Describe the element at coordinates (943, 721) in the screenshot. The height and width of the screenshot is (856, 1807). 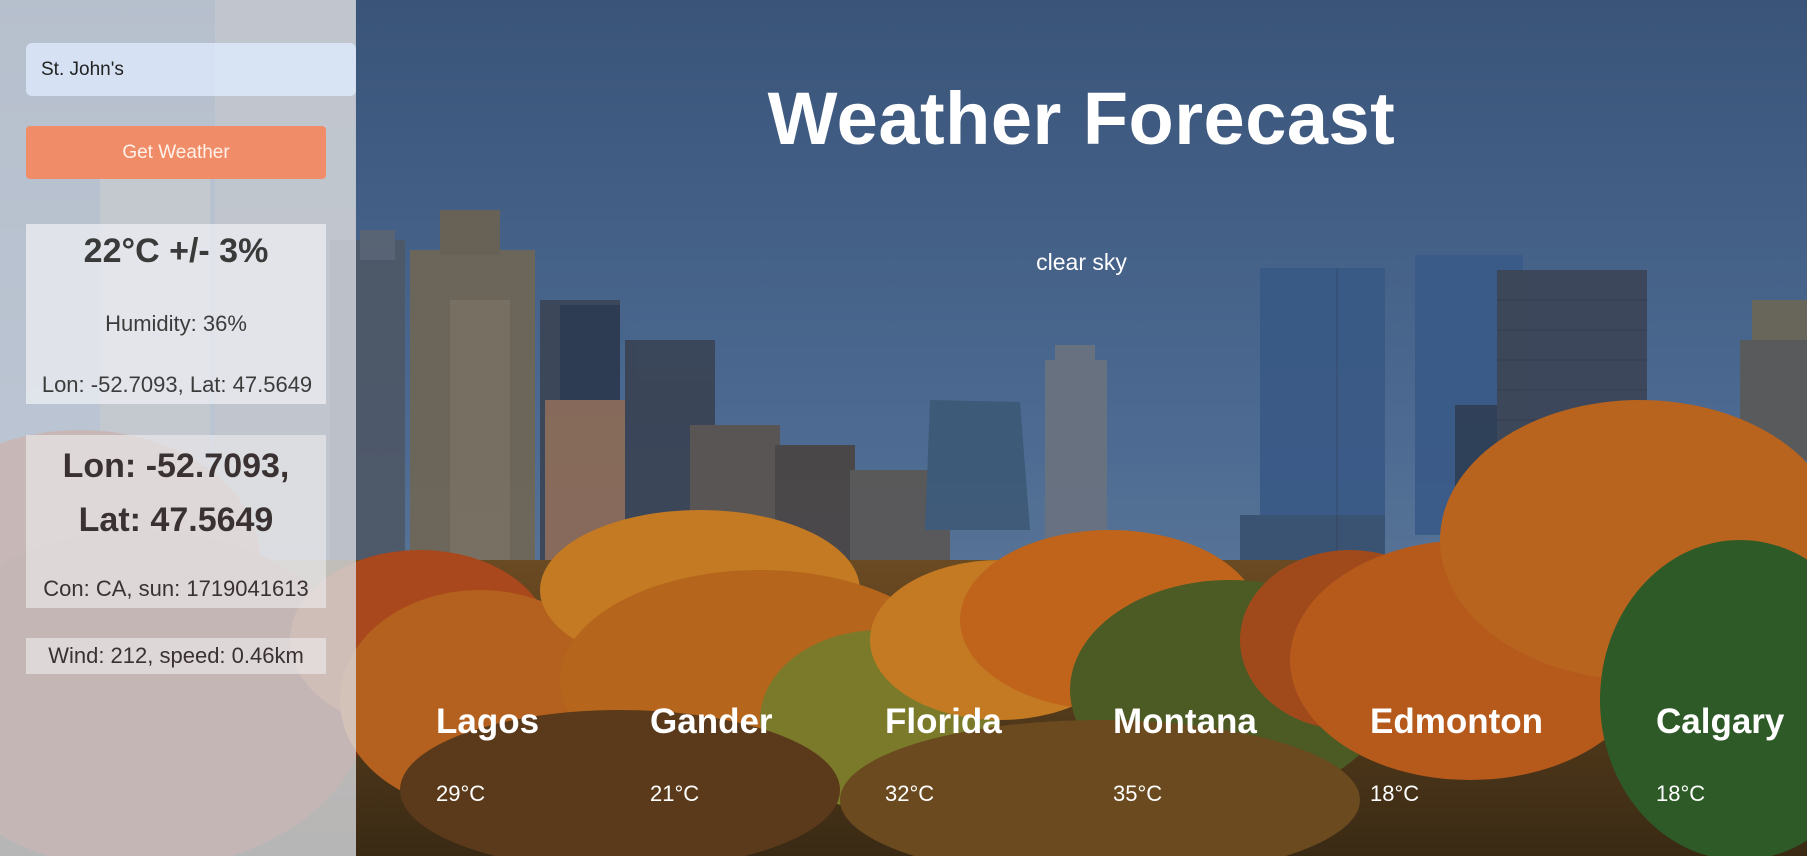
I see `city-name: Florida` at that location.